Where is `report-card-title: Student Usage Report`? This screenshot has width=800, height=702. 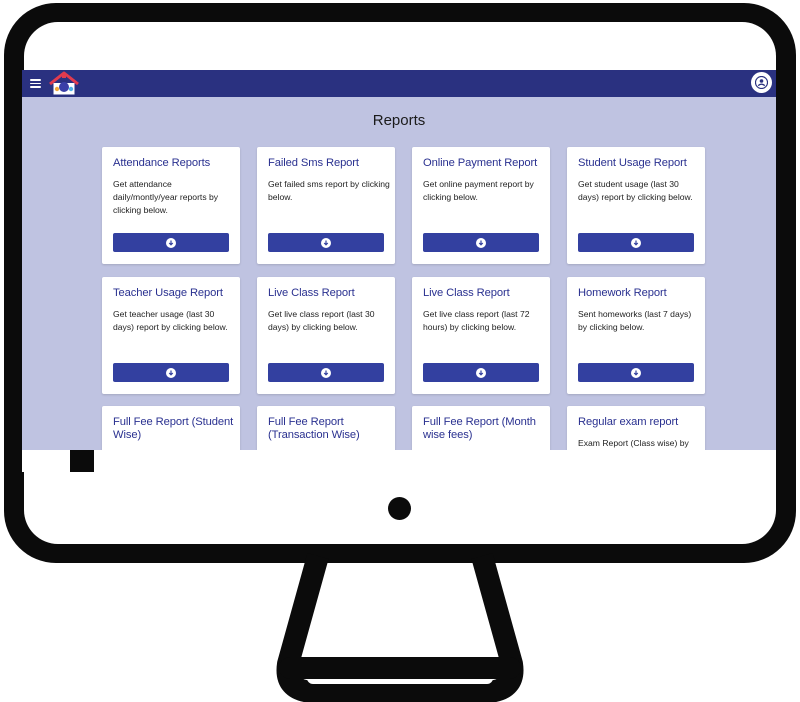 report-card-title: Student Usage Report is located at coordinates (632, 163).